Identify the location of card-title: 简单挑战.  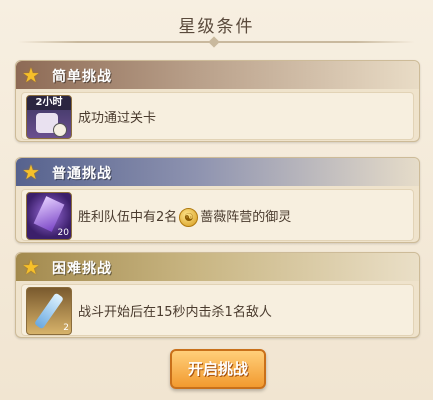
(82, 77).